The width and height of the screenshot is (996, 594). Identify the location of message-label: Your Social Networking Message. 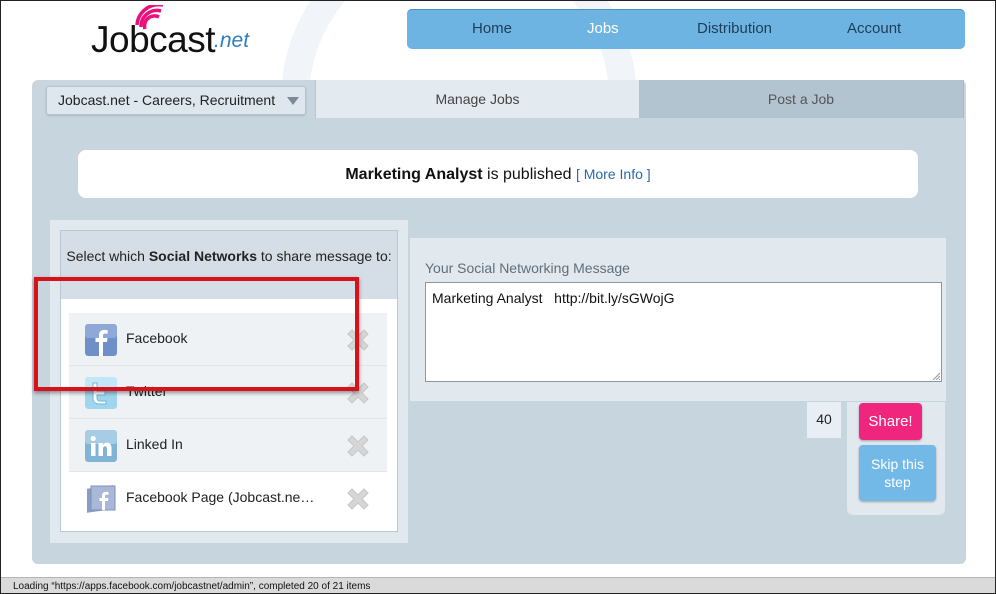
(527, 268).